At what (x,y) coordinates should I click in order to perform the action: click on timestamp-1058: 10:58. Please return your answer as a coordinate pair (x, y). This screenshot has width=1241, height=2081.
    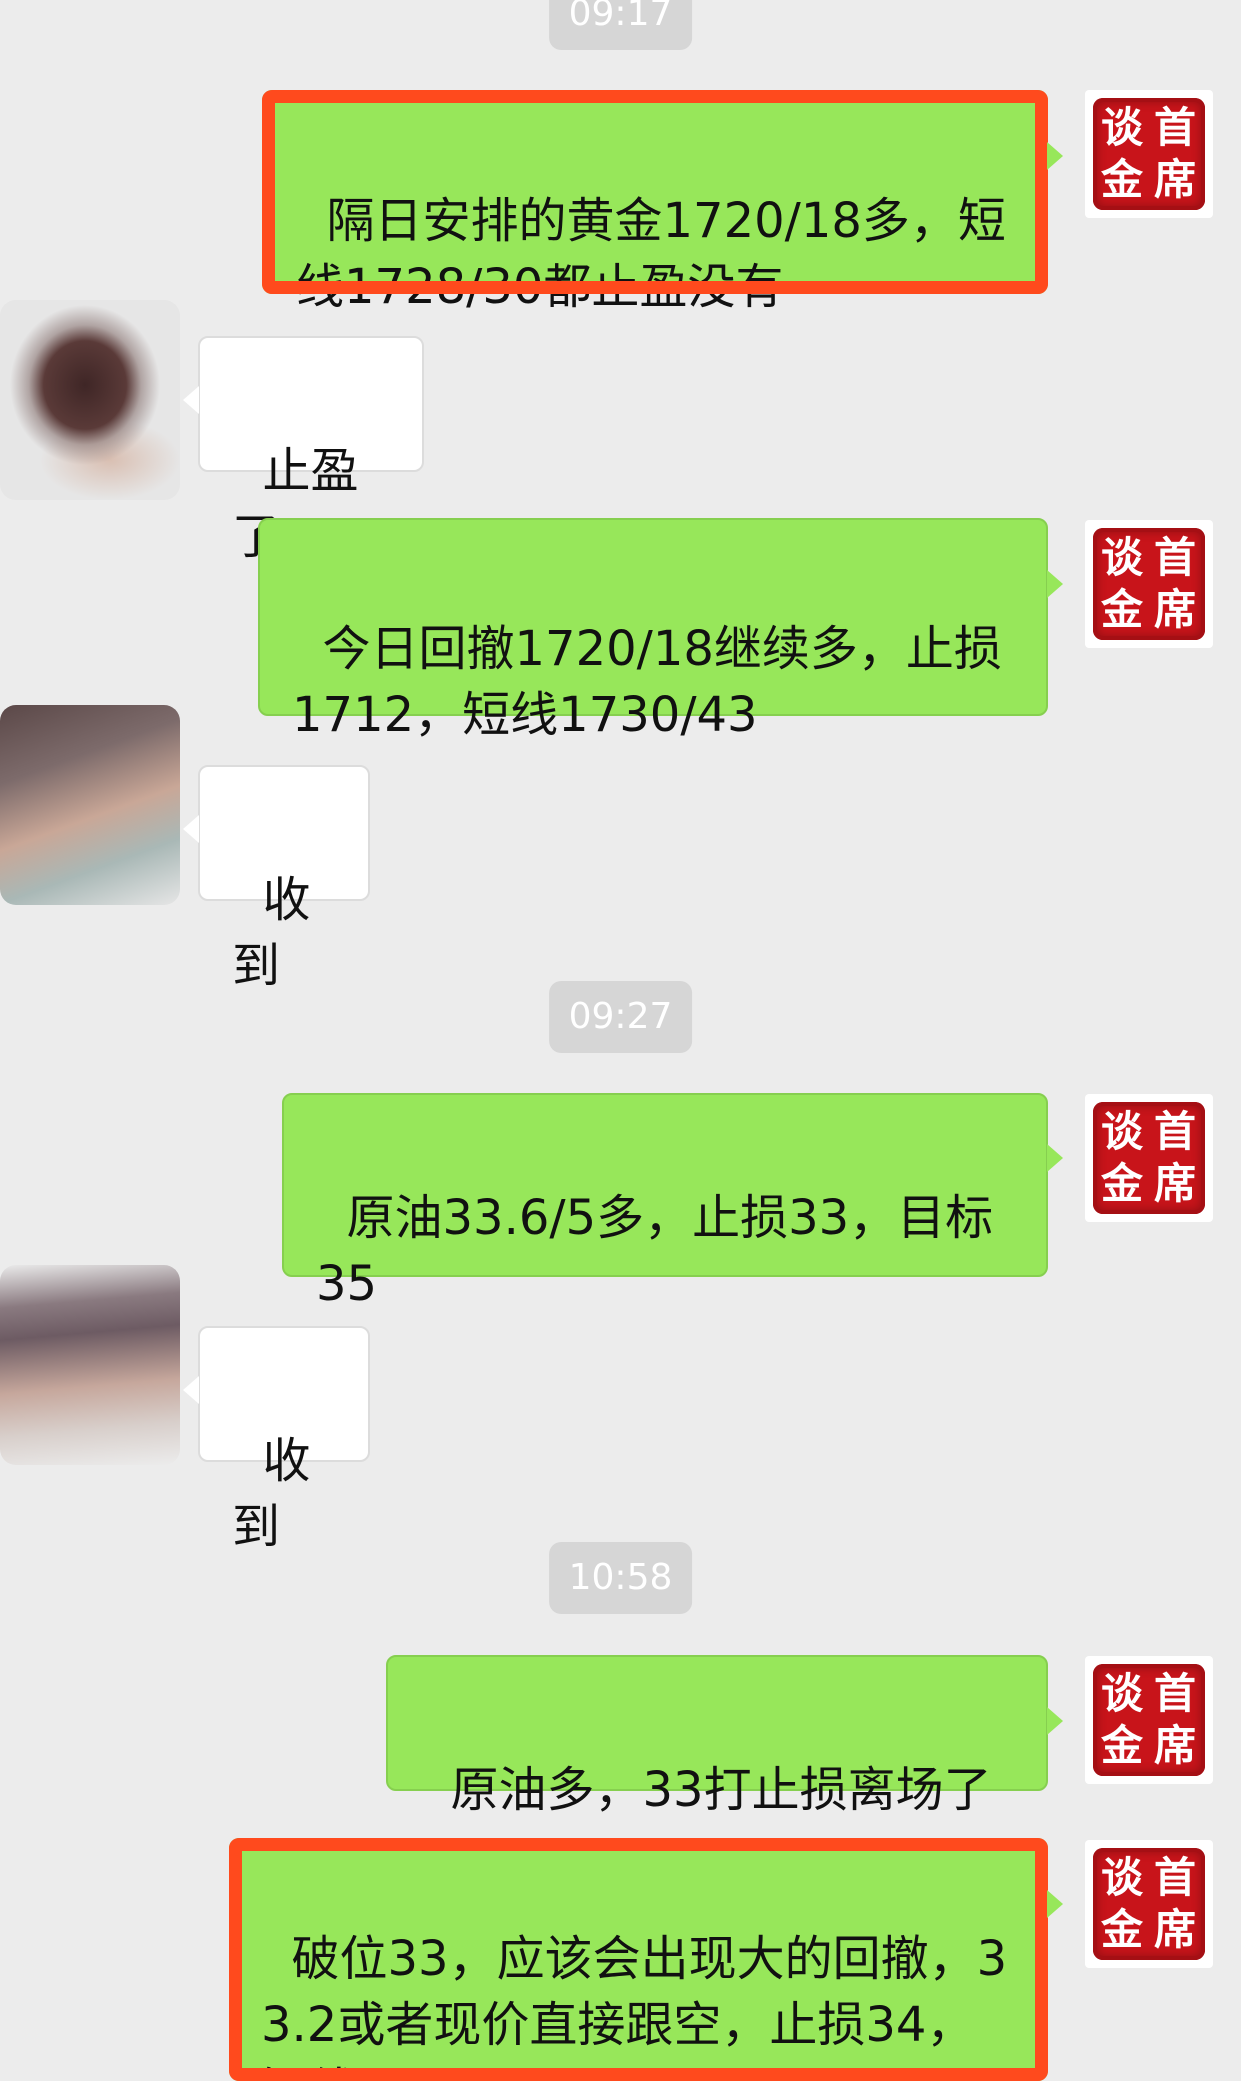
    Looking at the image, I should click on (620, 1578).